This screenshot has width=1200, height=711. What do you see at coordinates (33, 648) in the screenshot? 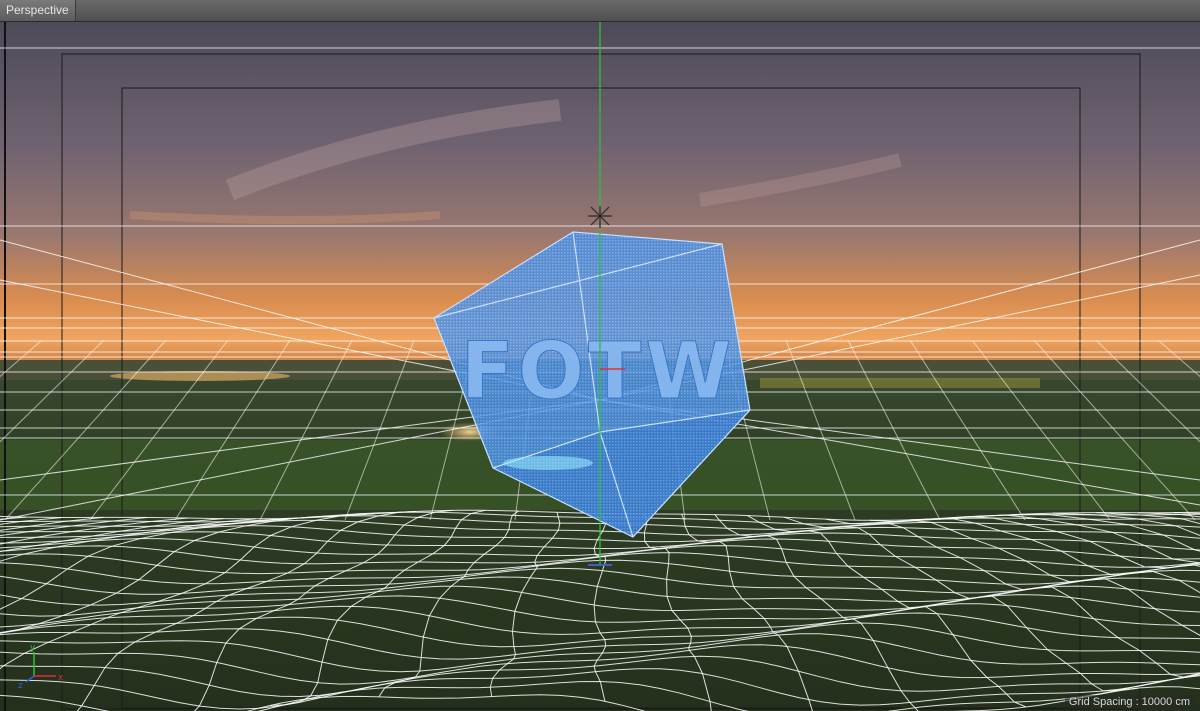
I see `gizmo-y-label: y` at bounding box center [33, 648].